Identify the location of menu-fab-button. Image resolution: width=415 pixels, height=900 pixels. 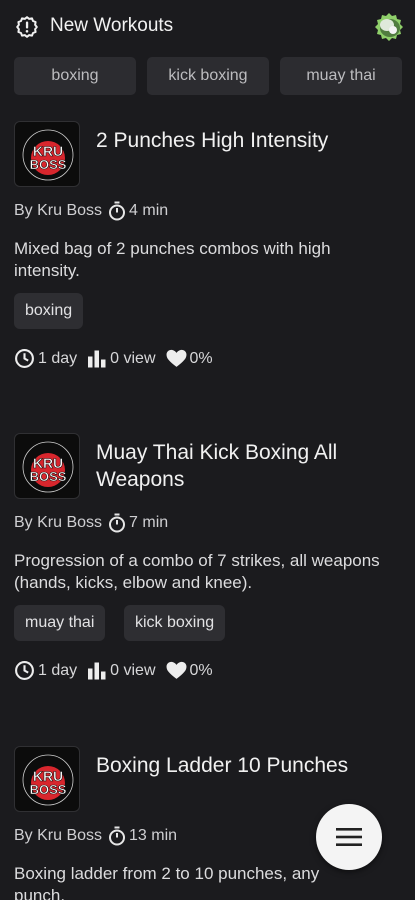
(349, 837).